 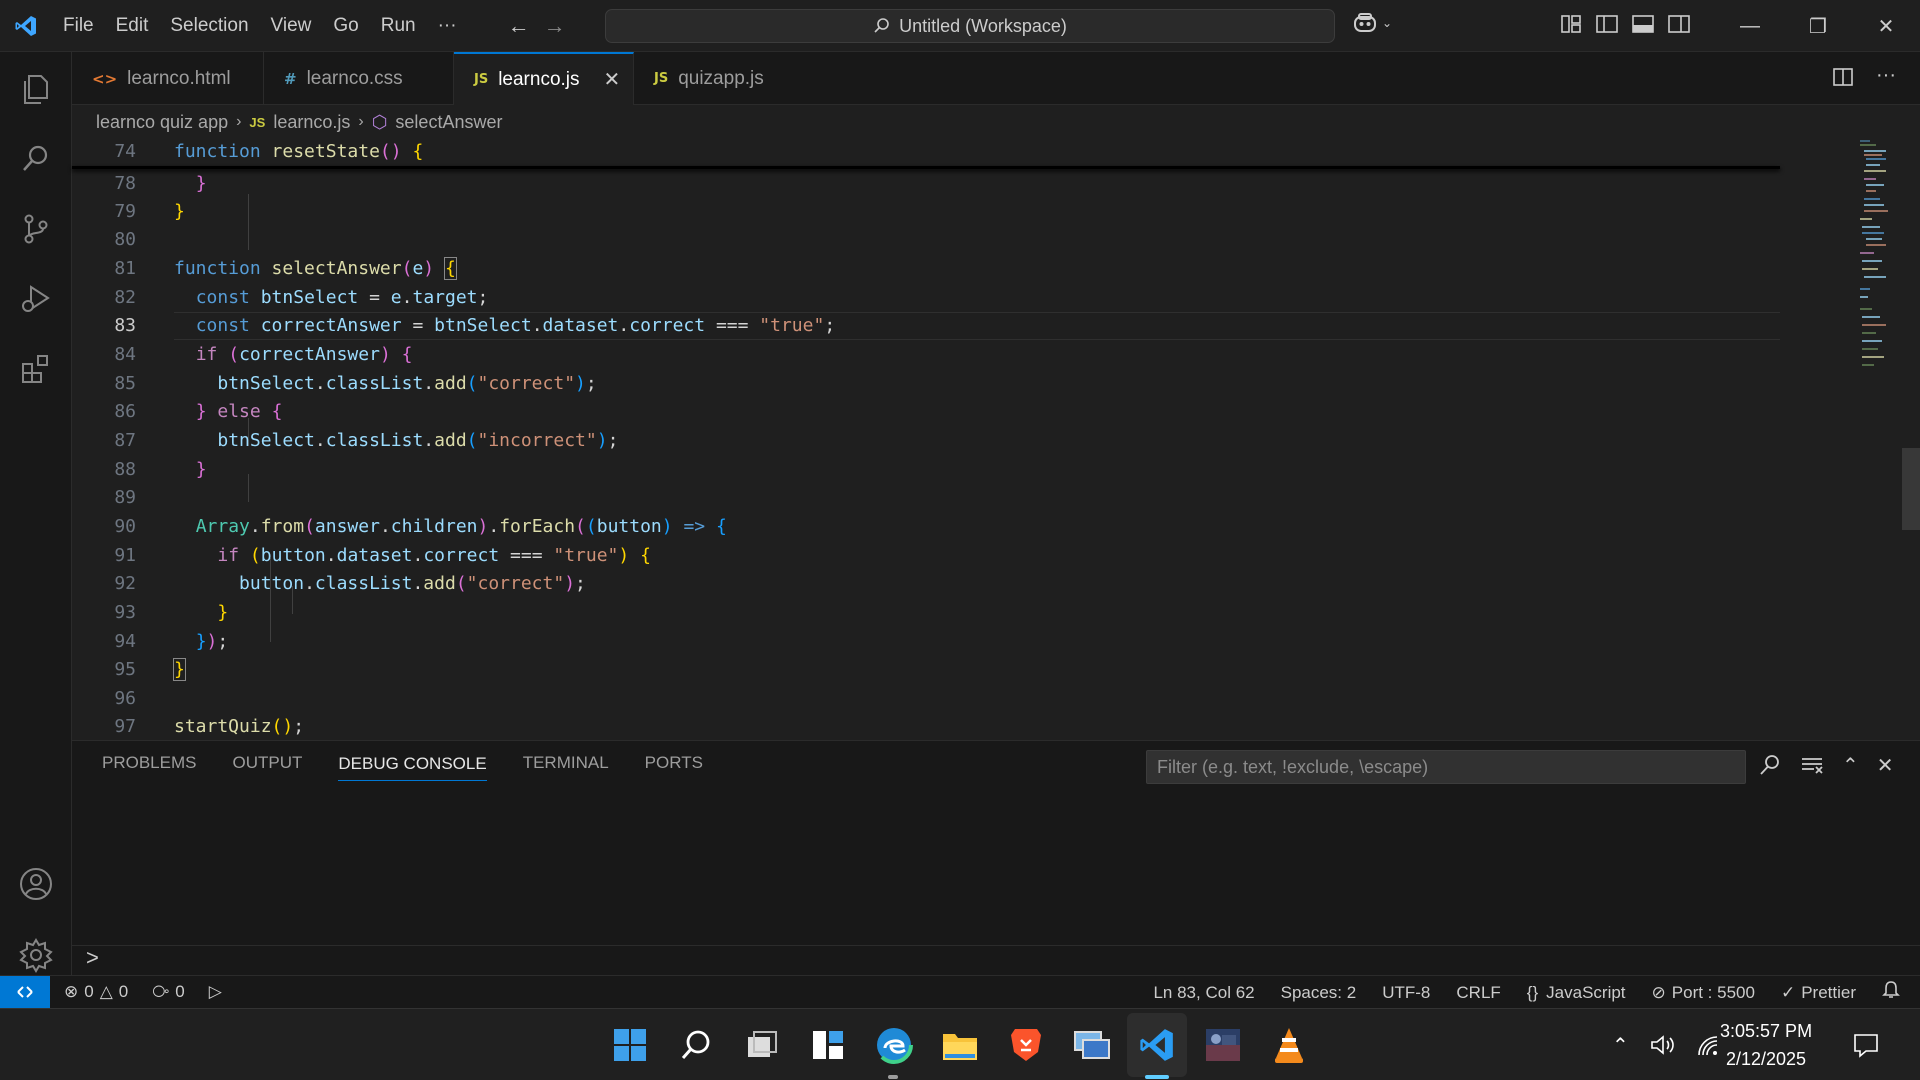 What do you see at coordinates (539, 79) in the screenshot?
I see `tab-label: learnco.js` at bounding box center [539, 79].